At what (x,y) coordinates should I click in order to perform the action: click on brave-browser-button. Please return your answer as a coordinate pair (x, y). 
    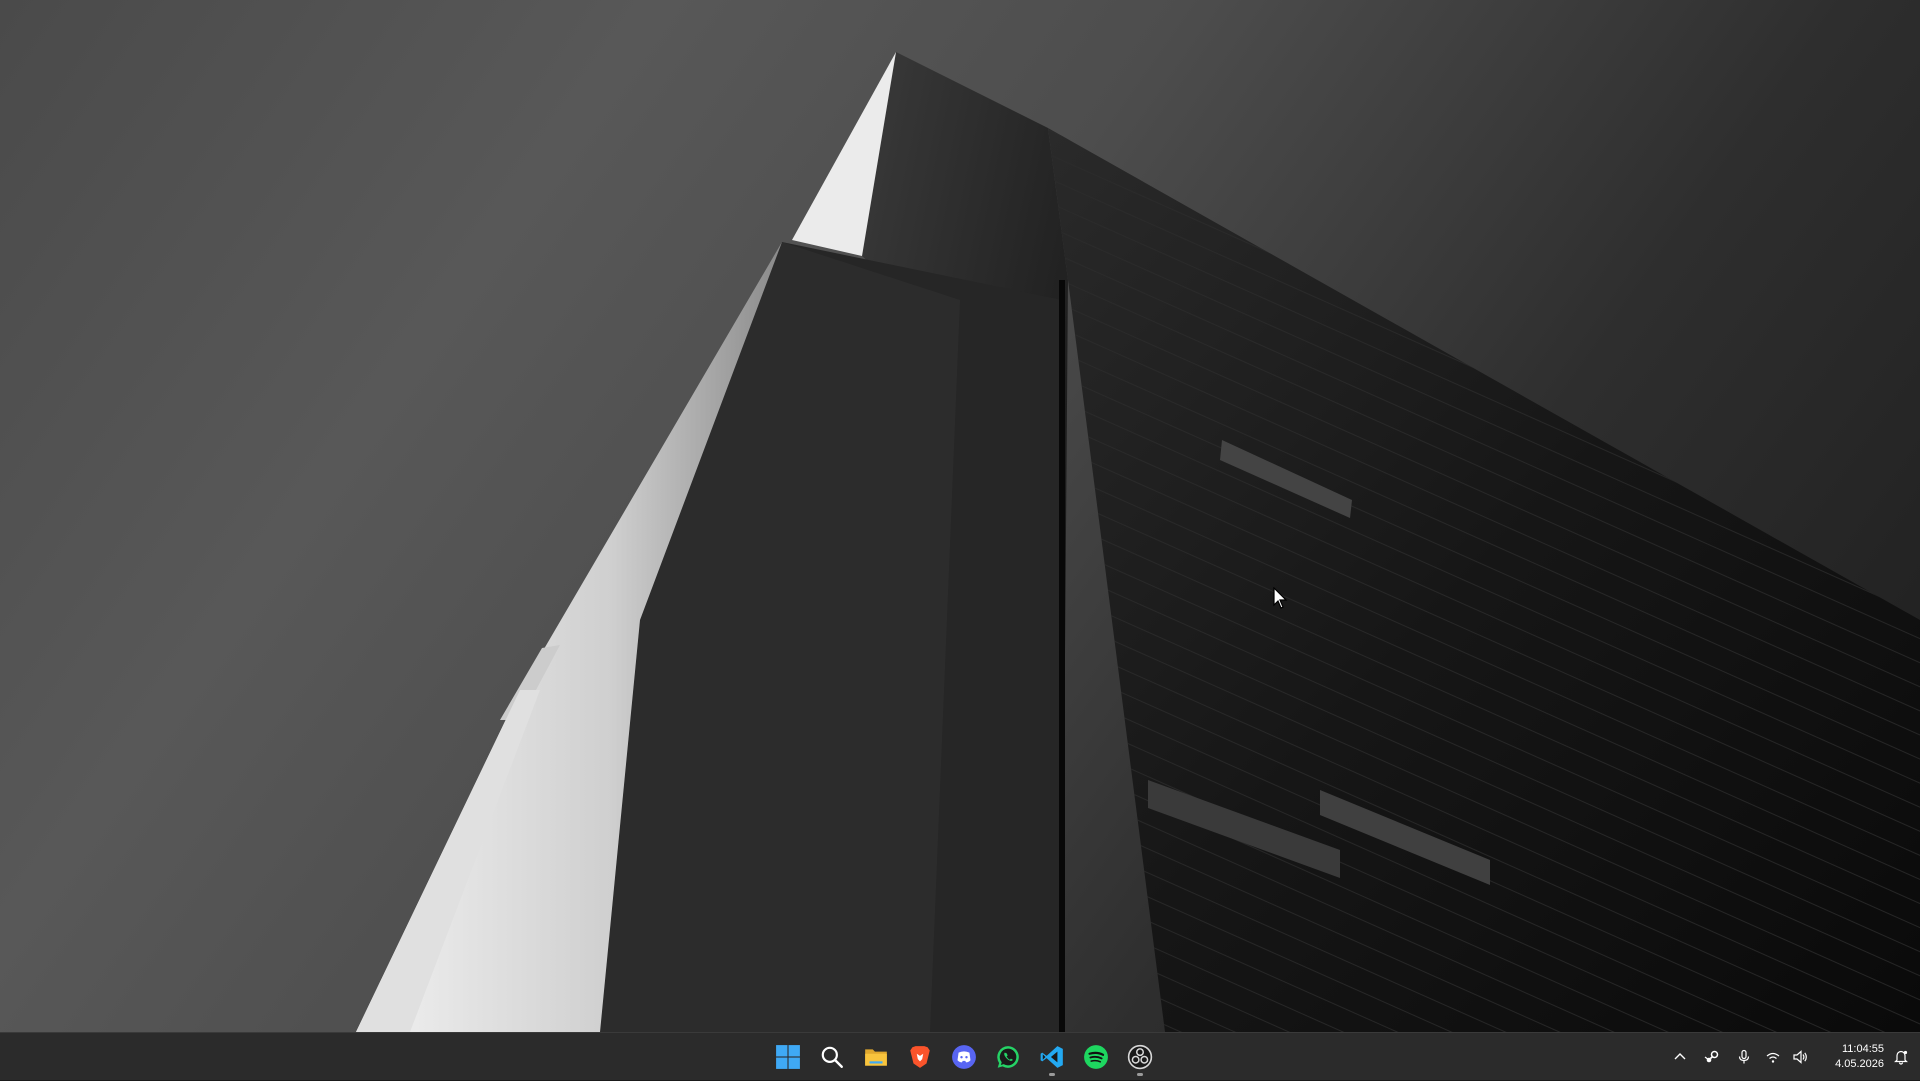
    Looking at the image, I should click on (920, 1057).